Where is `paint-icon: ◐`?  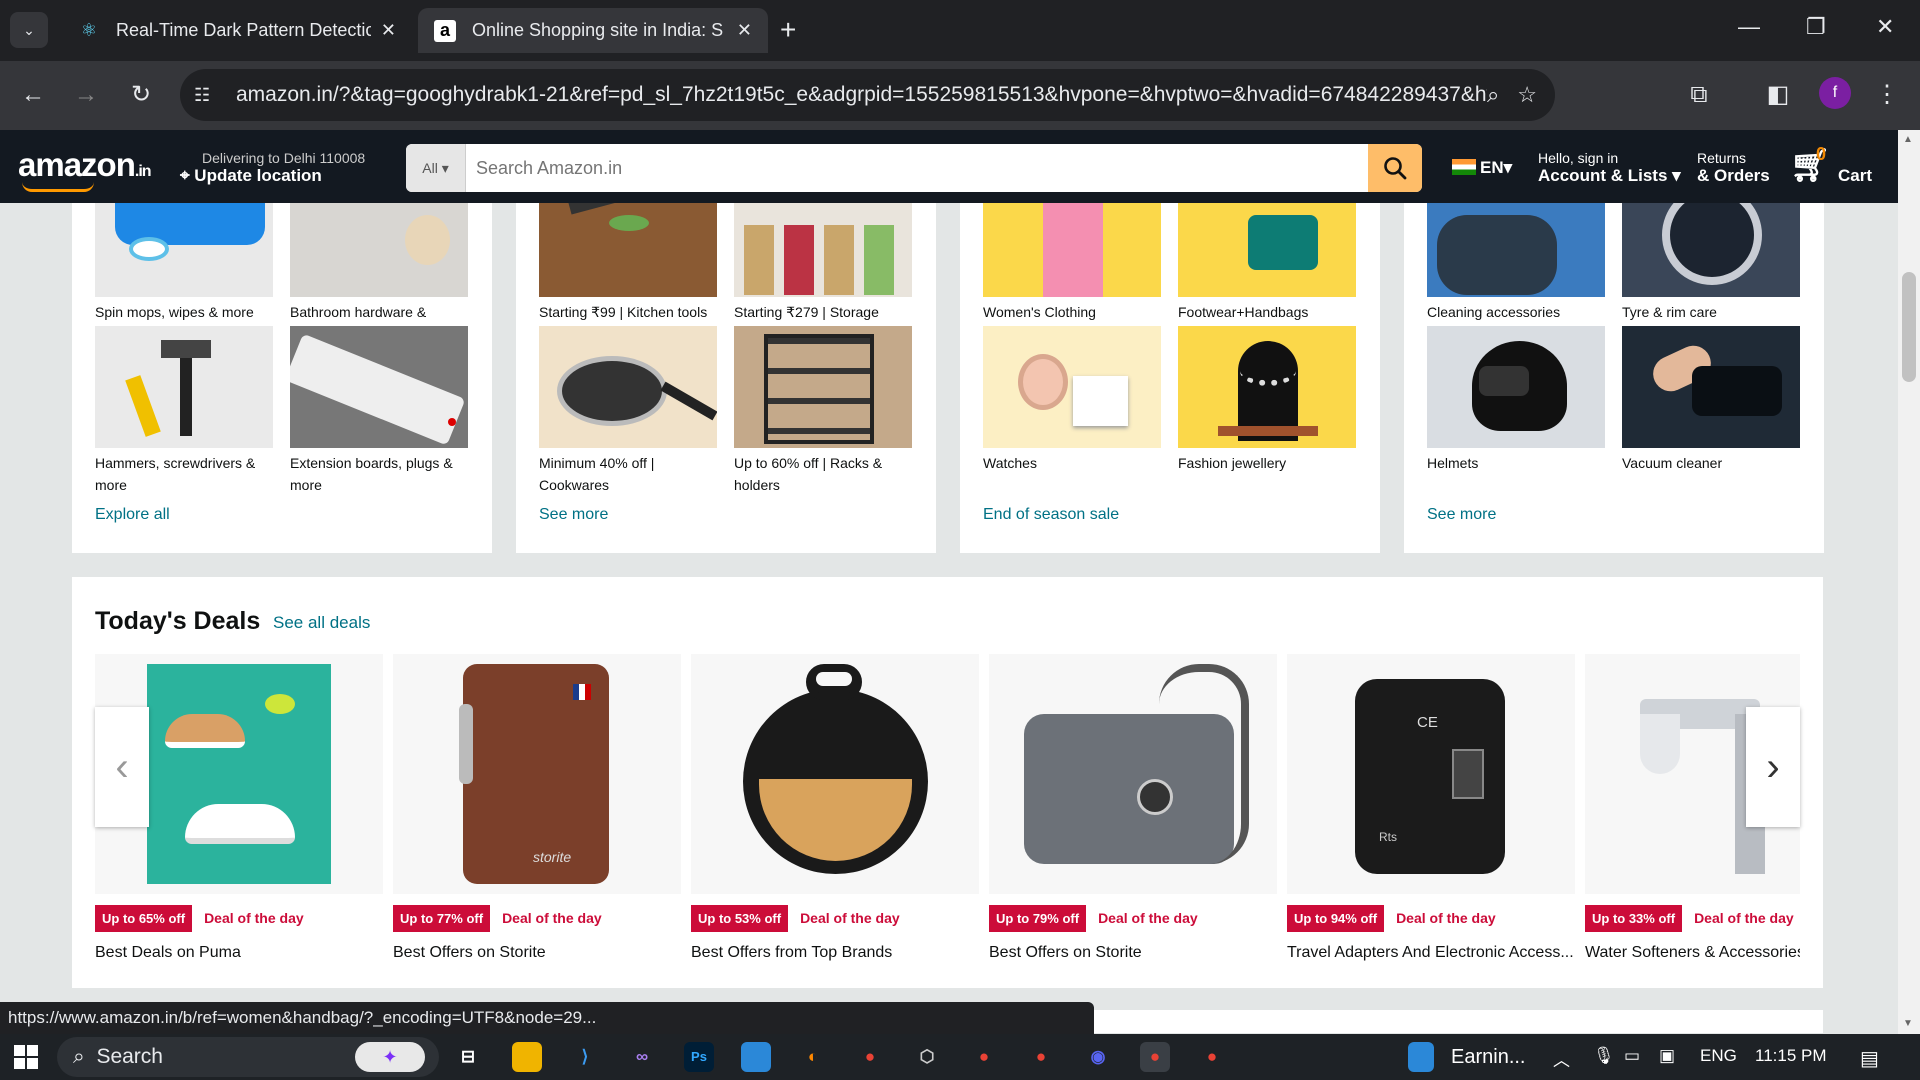
paint-icon: ◐ is located at coordinates (813, 1057).